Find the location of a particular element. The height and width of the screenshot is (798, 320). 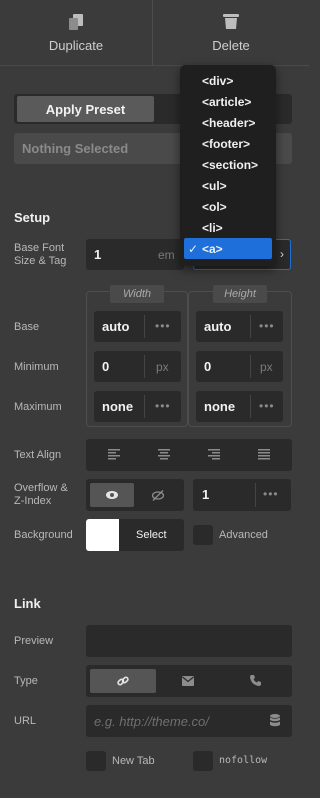

new-tab-label: New Tab is located at coordinates (133, 761).